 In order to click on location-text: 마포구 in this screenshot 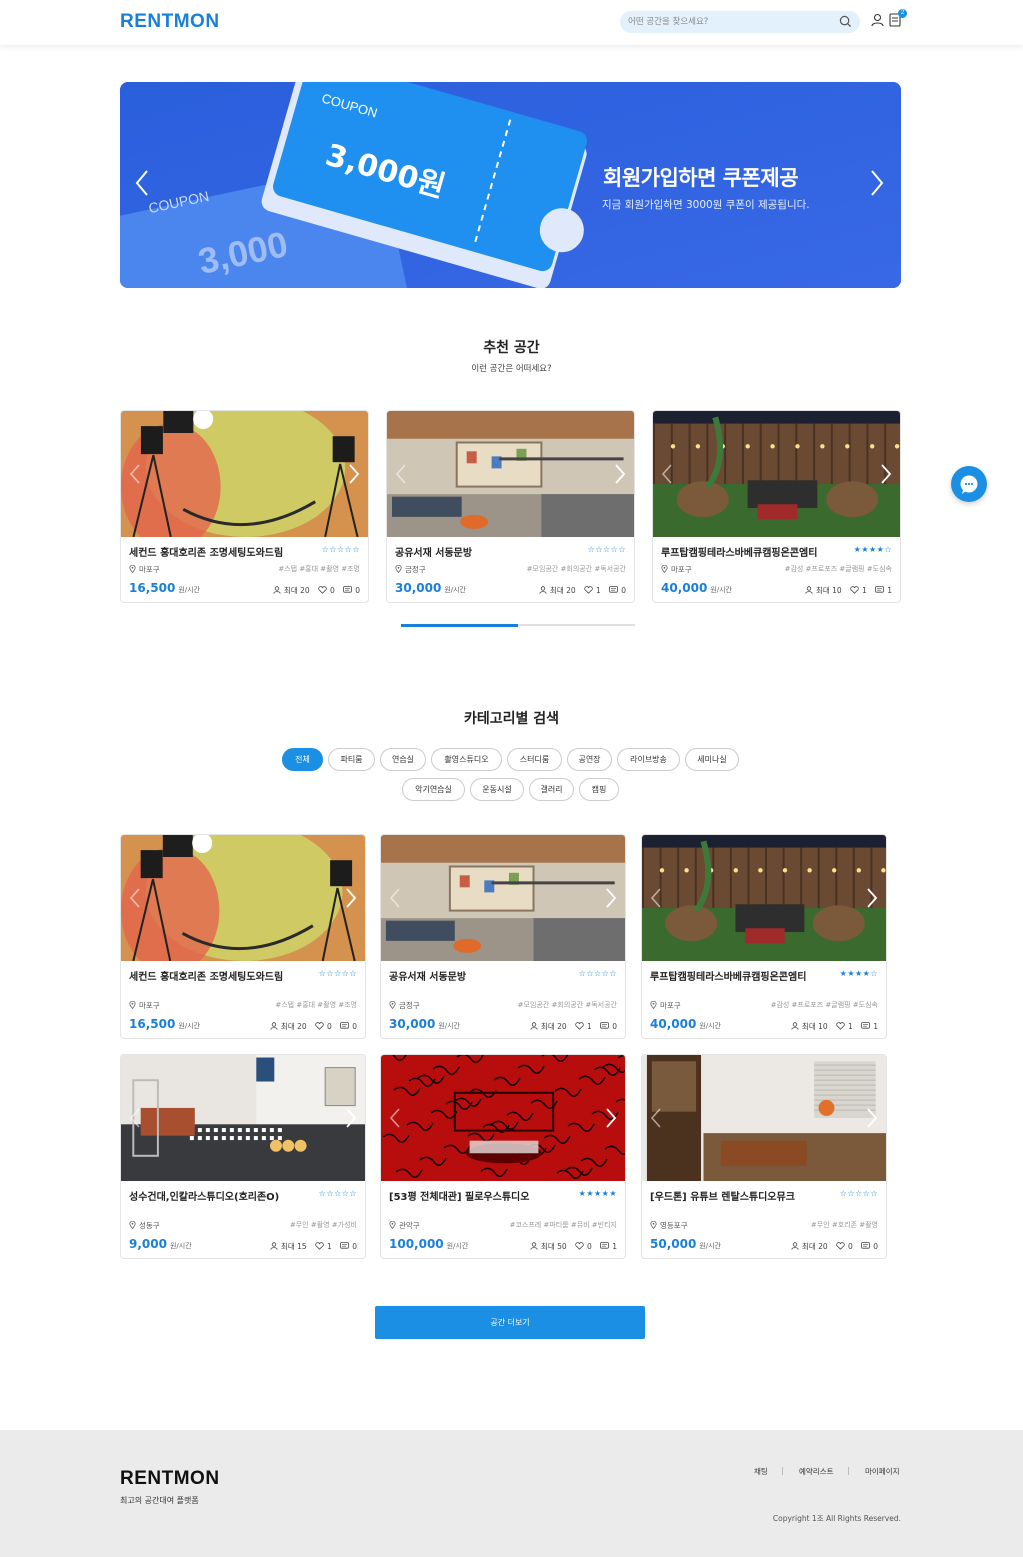, I will do `click(149, 569)`.